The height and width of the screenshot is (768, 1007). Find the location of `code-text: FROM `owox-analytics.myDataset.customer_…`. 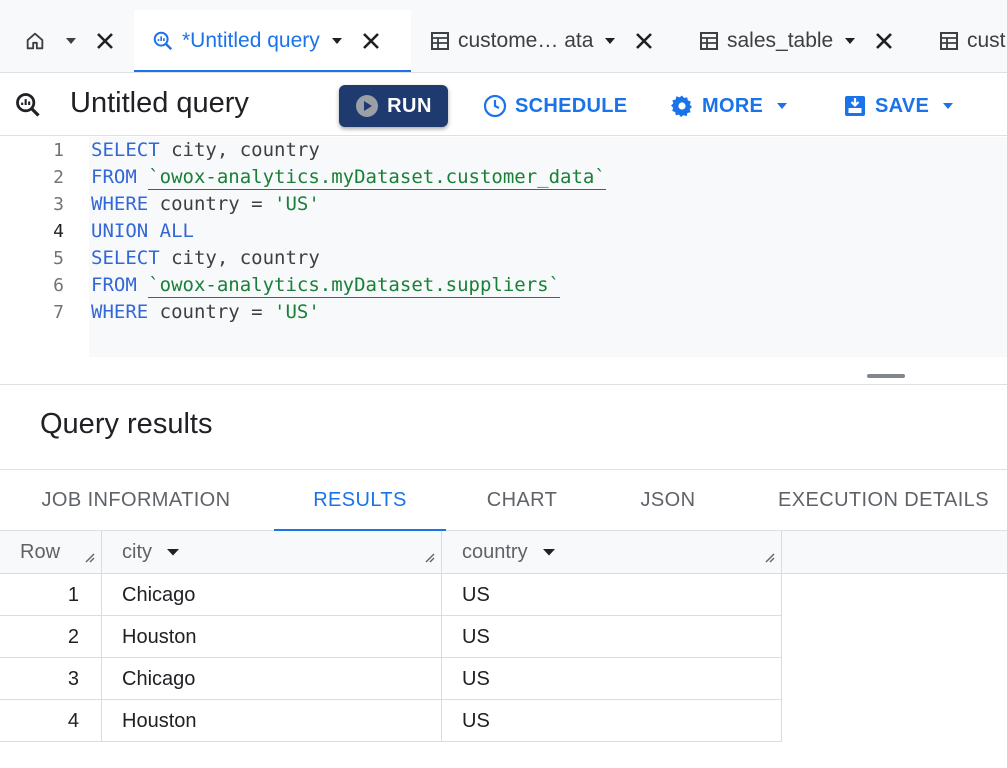

code-text: FROM `owox-analytics.myDataset.customer_… is located at coordinates (348, 177).